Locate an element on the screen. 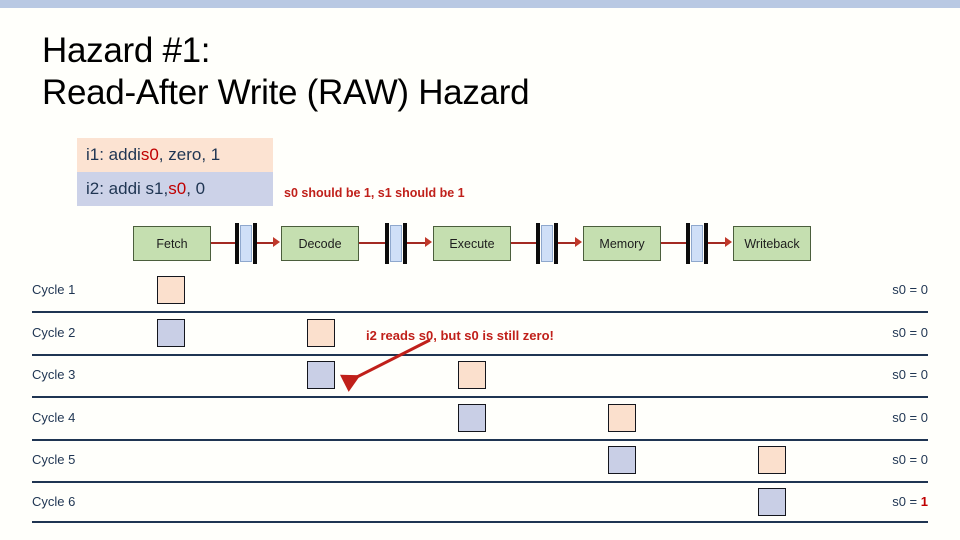 This screenshot has height=540, width=960. cycle-cell-i2-execute is located at coordinates (472, 418).